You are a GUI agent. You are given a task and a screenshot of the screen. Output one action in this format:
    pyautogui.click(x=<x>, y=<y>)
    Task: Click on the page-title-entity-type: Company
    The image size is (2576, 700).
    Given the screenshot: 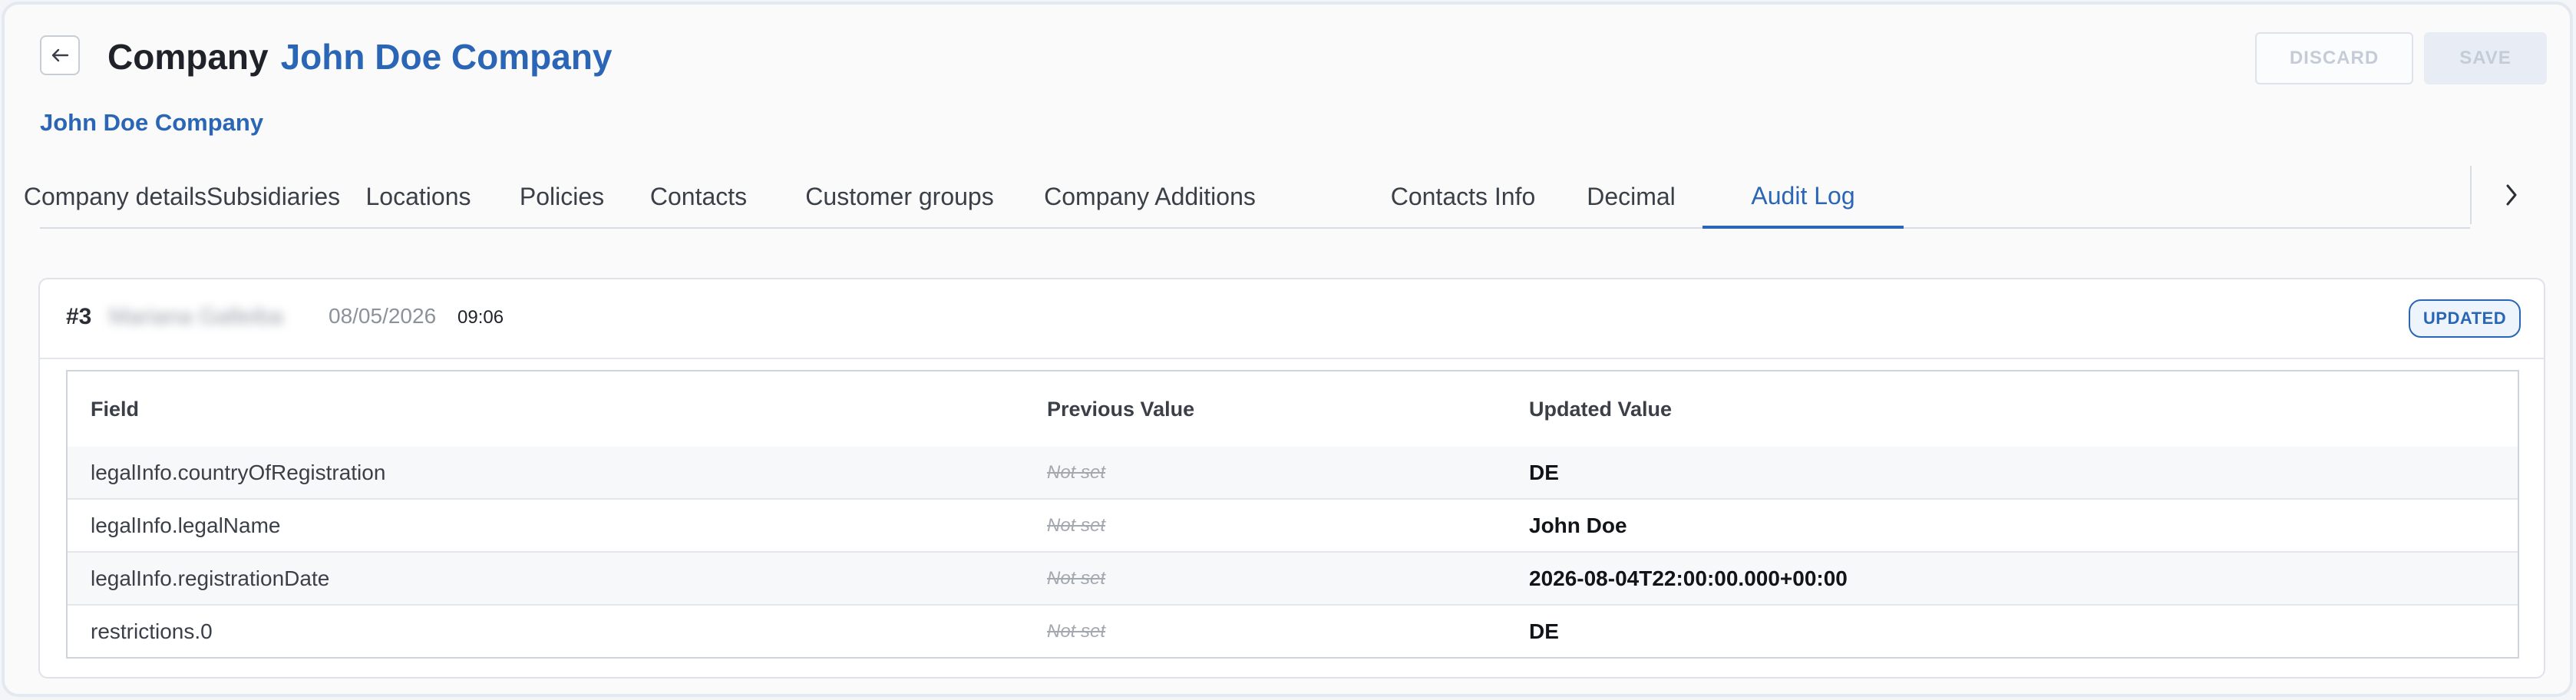 What is the action you would take?
    pyautogui.click(x=188, y=57)
    